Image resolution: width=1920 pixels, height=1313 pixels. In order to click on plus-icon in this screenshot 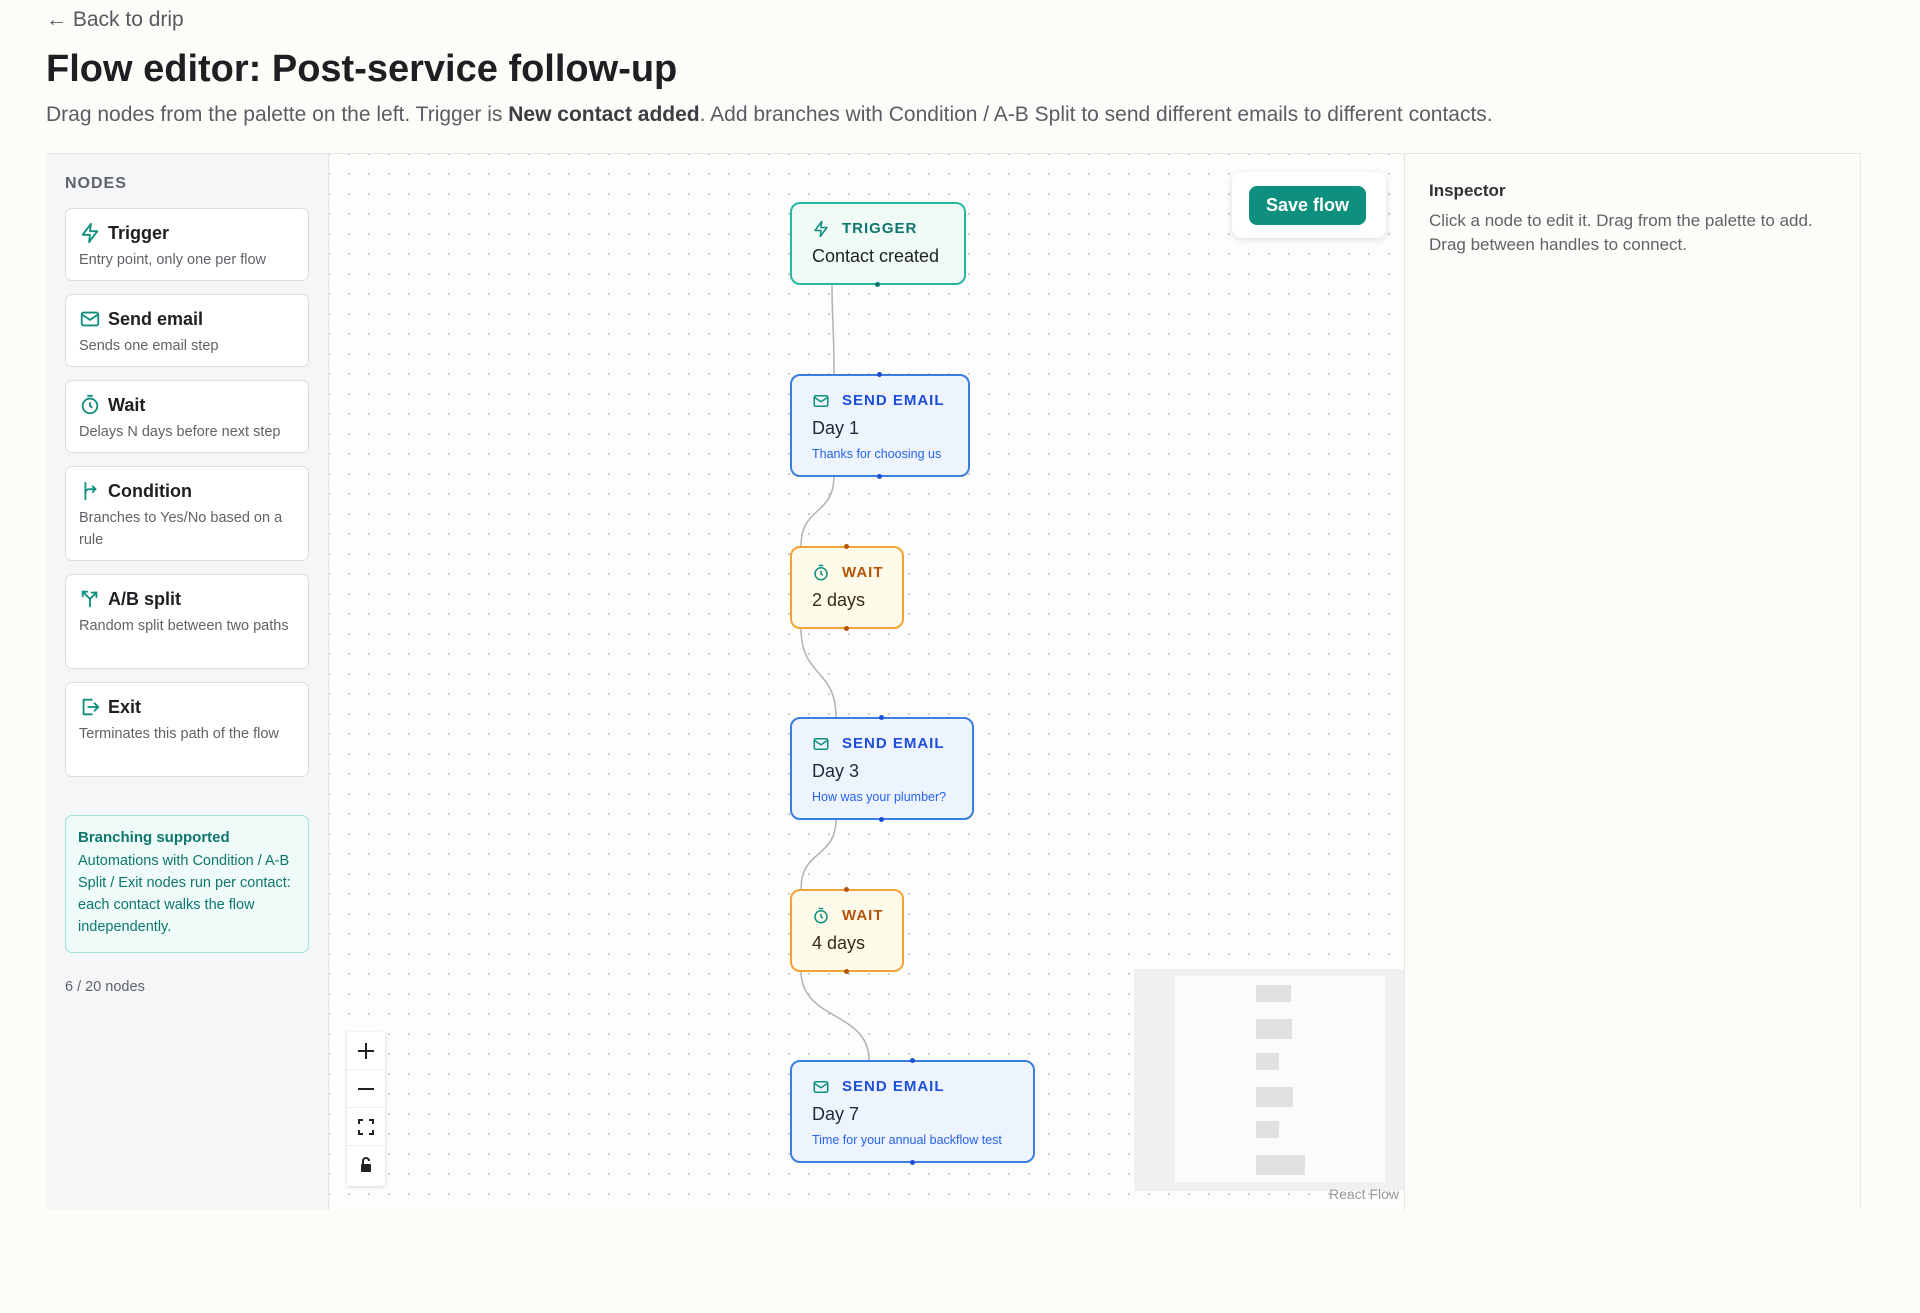, I will do `click(366, 1051)`.